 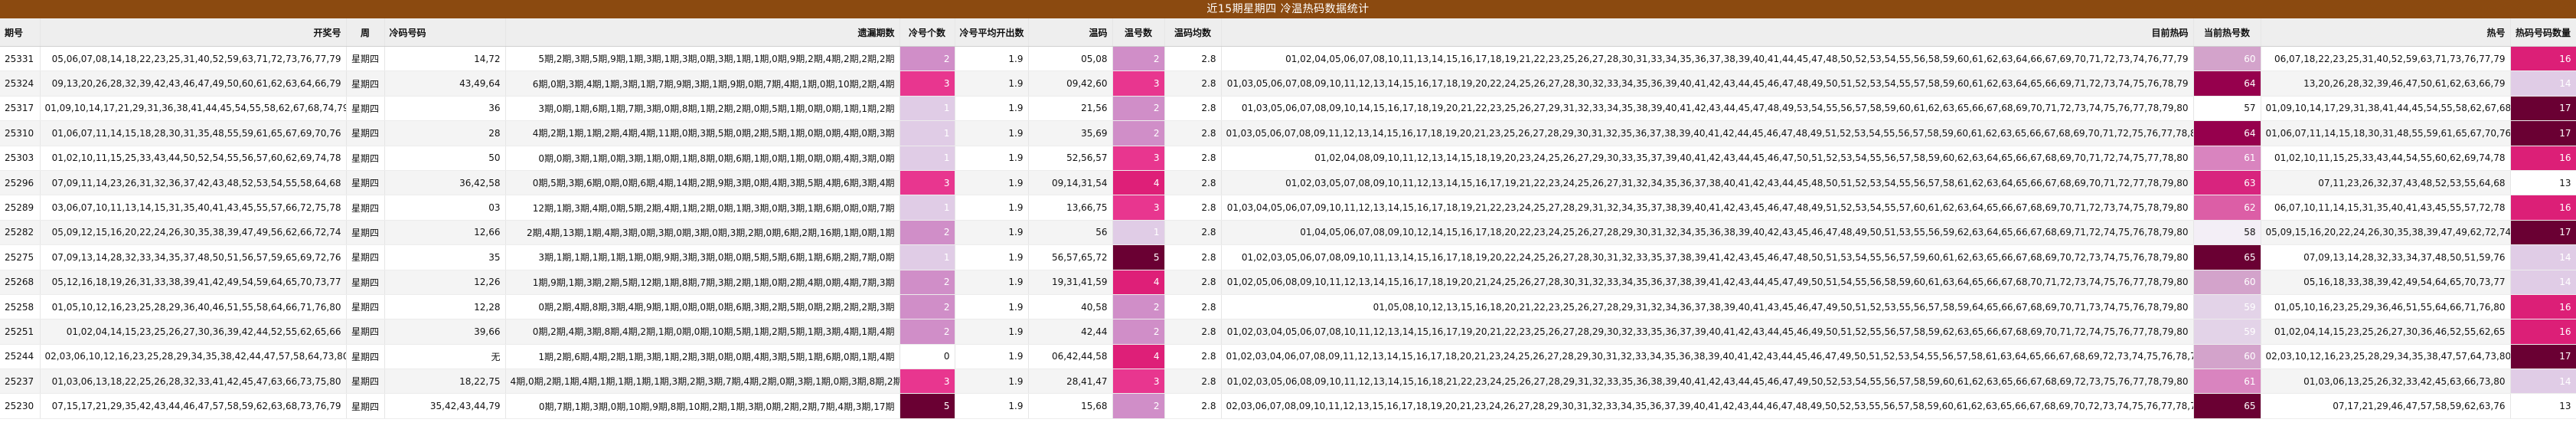 I want to click on col-hot-numbers: 目前热码, so click(x=1707, y=32).